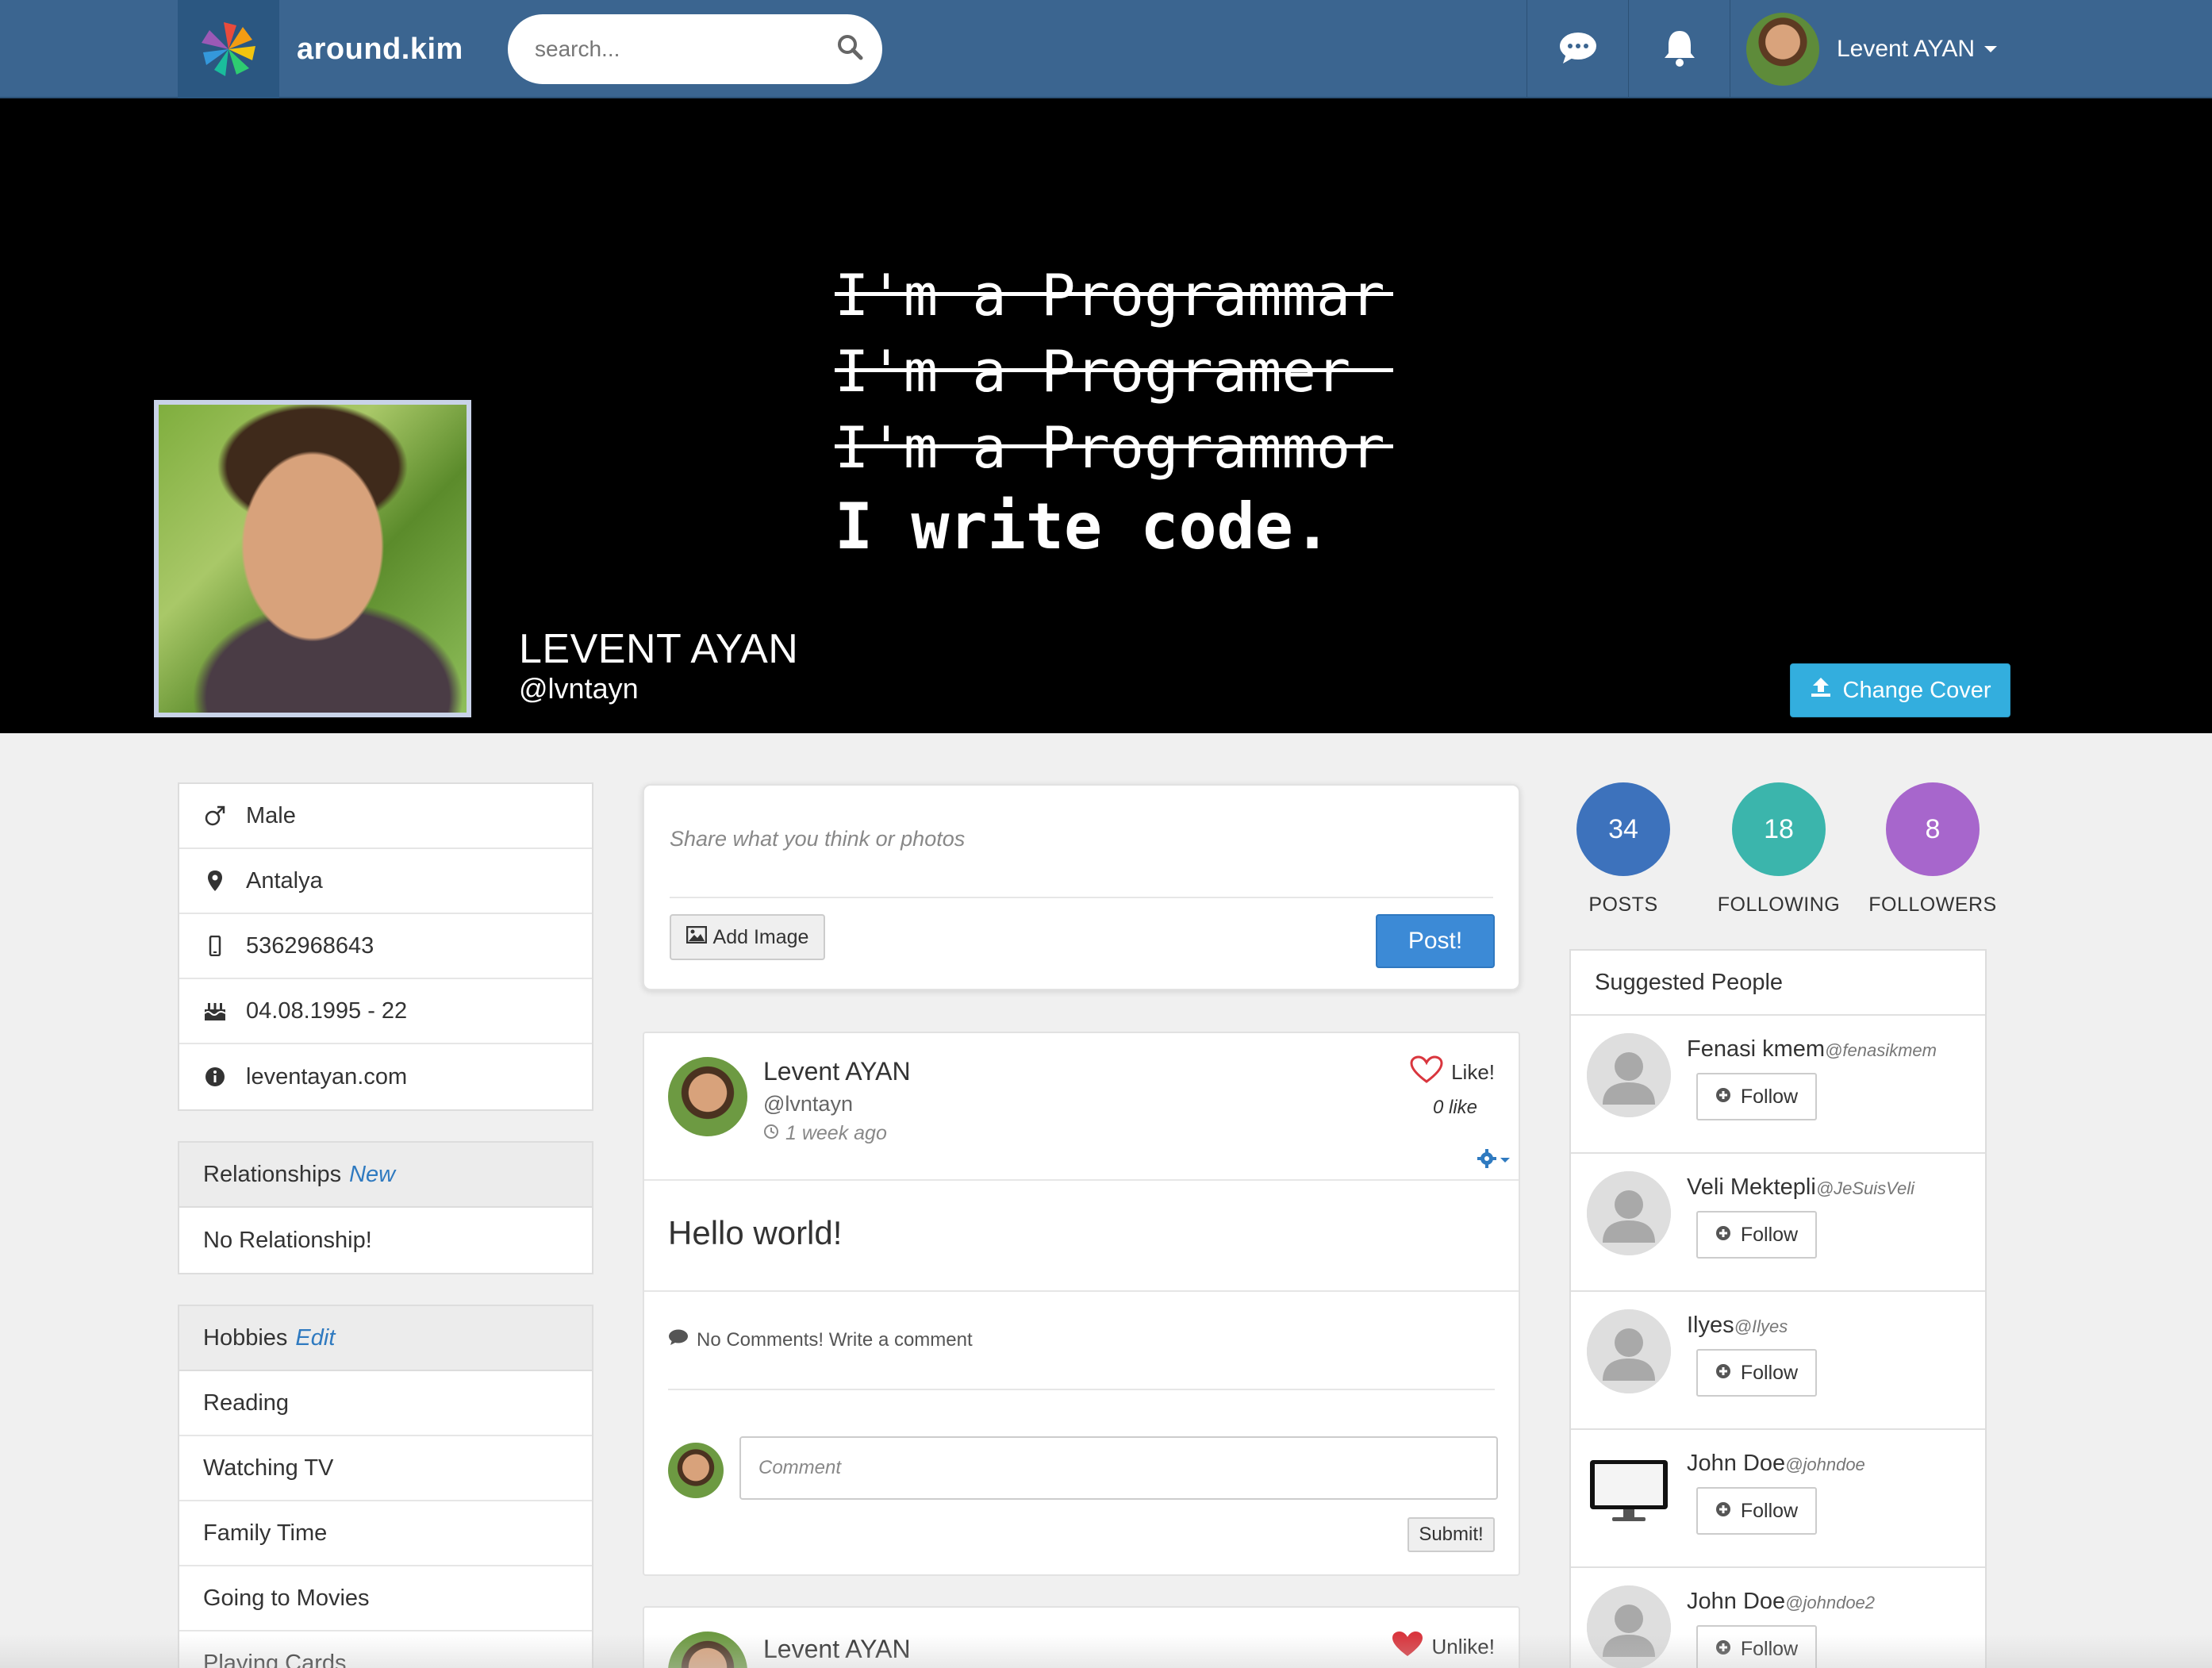 This screenshot has height=1668, width=2212. I want to click on hobby-item: Watching TV, so click(385, 1468).